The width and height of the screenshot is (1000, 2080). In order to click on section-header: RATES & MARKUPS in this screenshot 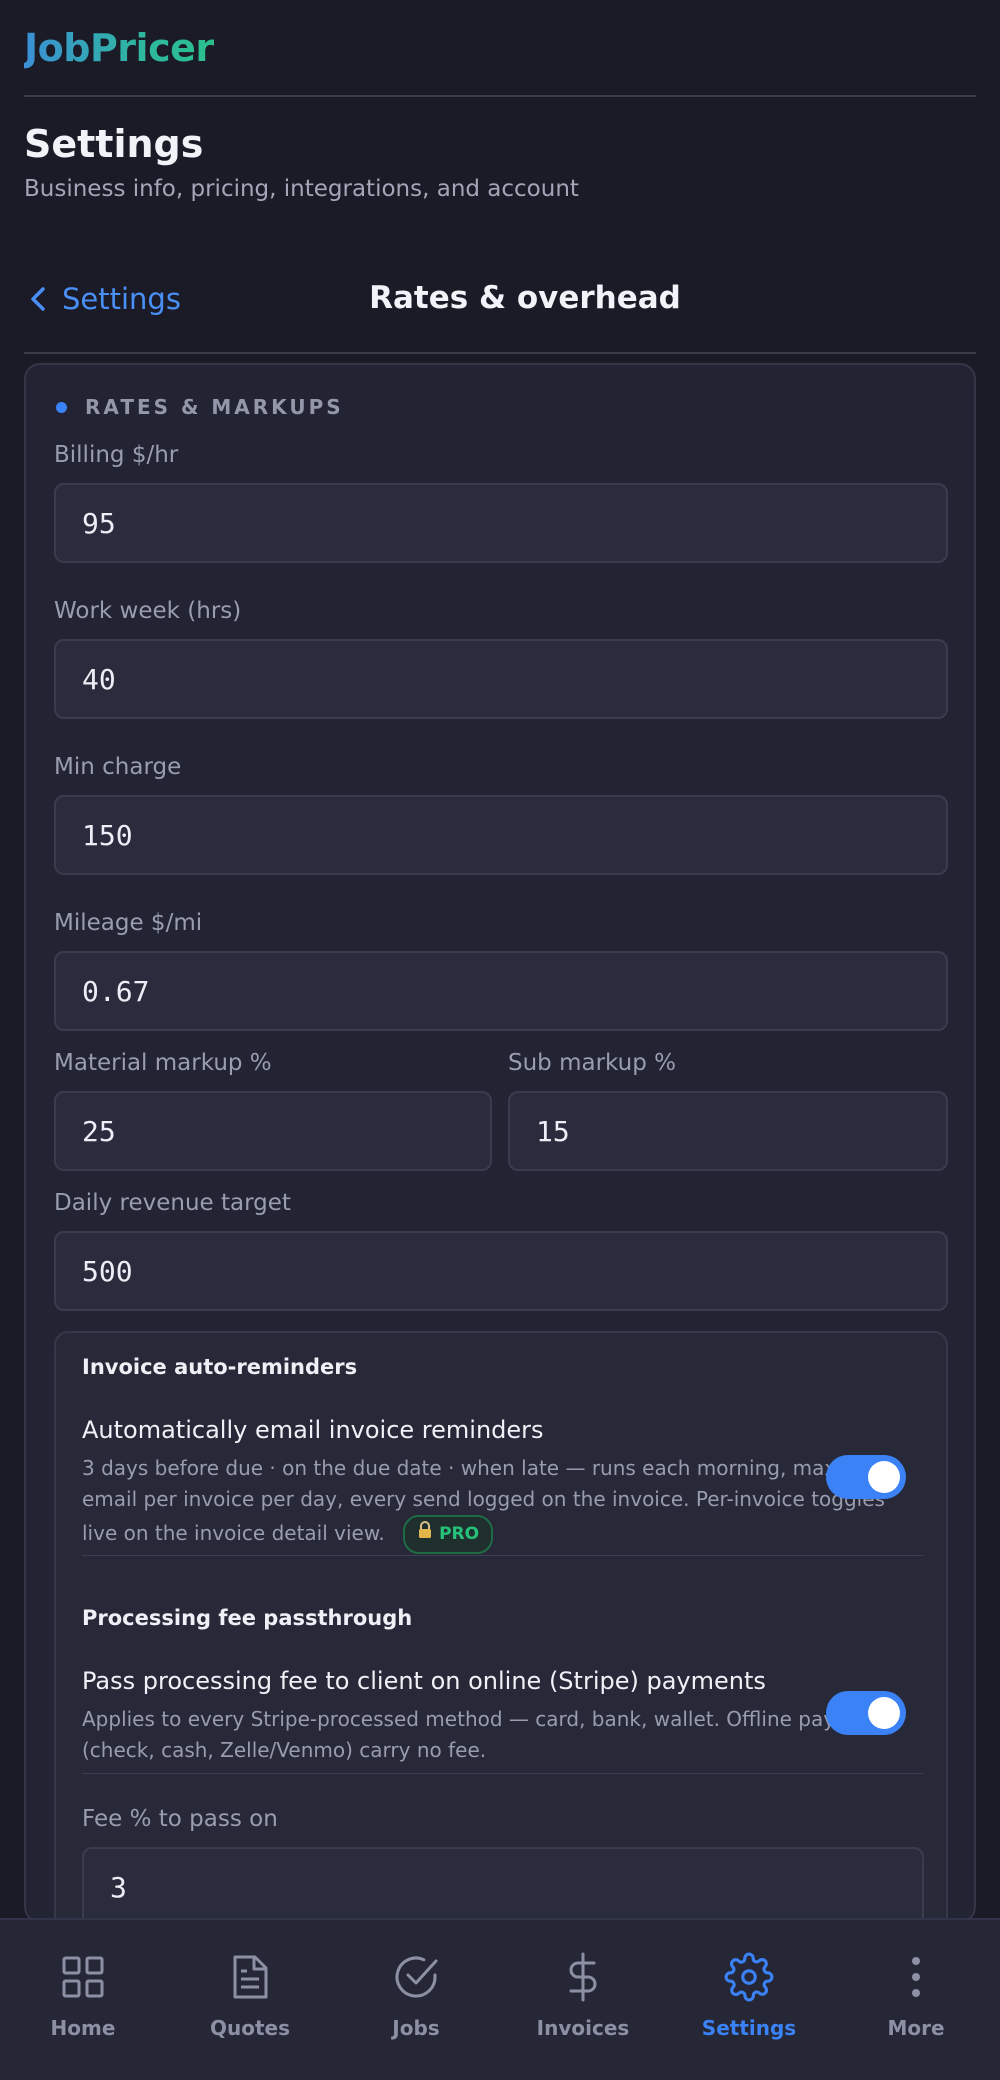, I will do `click(200, 407)`.